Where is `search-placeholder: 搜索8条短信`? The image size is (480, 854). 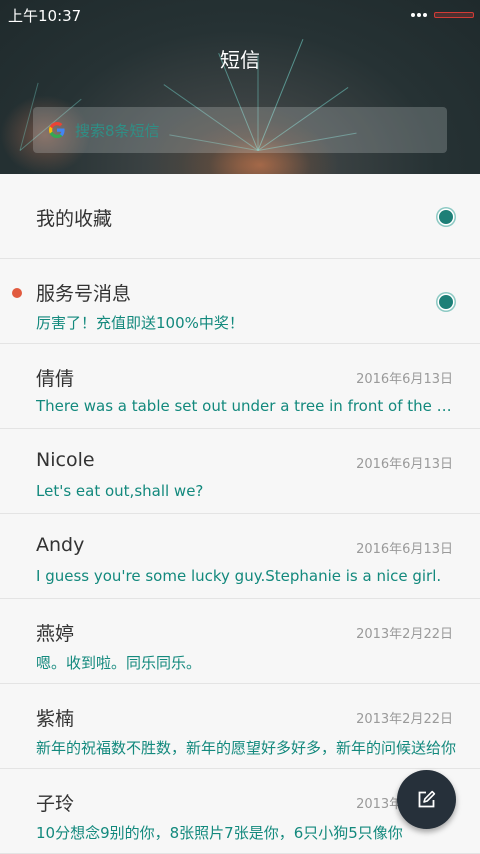 search-placeholder: 搜索8条短信 is located at coordinates (117, 131).